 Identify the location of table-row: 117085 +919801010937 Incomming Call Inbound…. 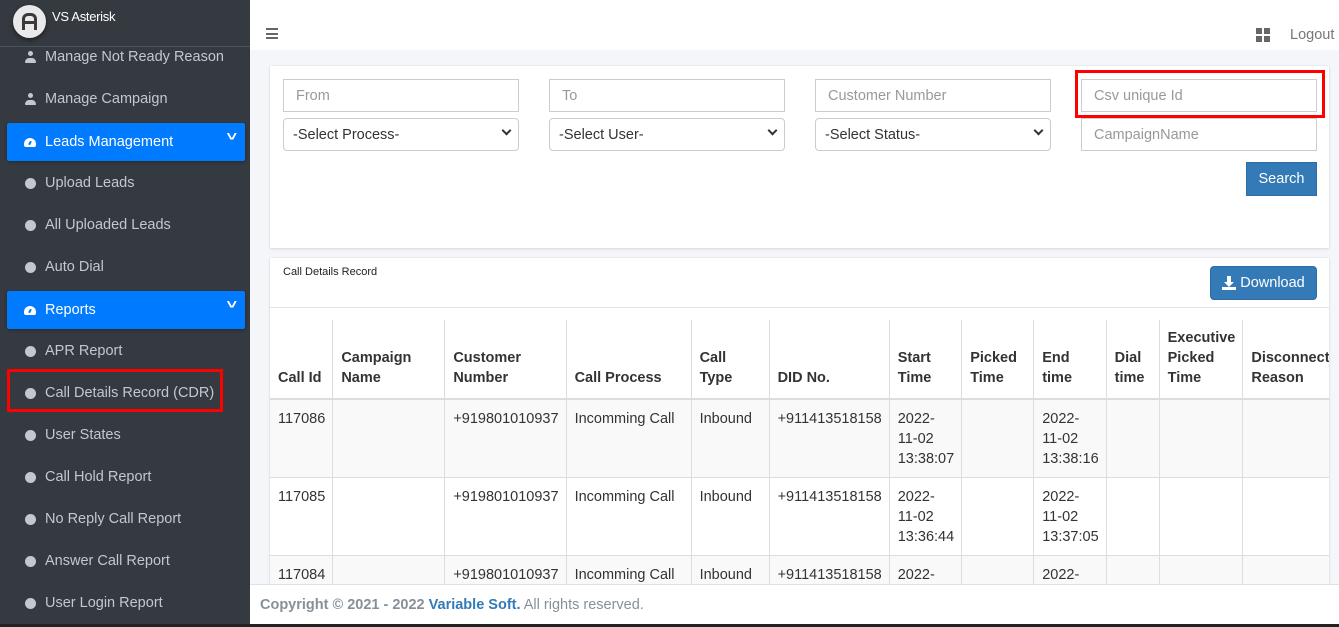
(799, 516).